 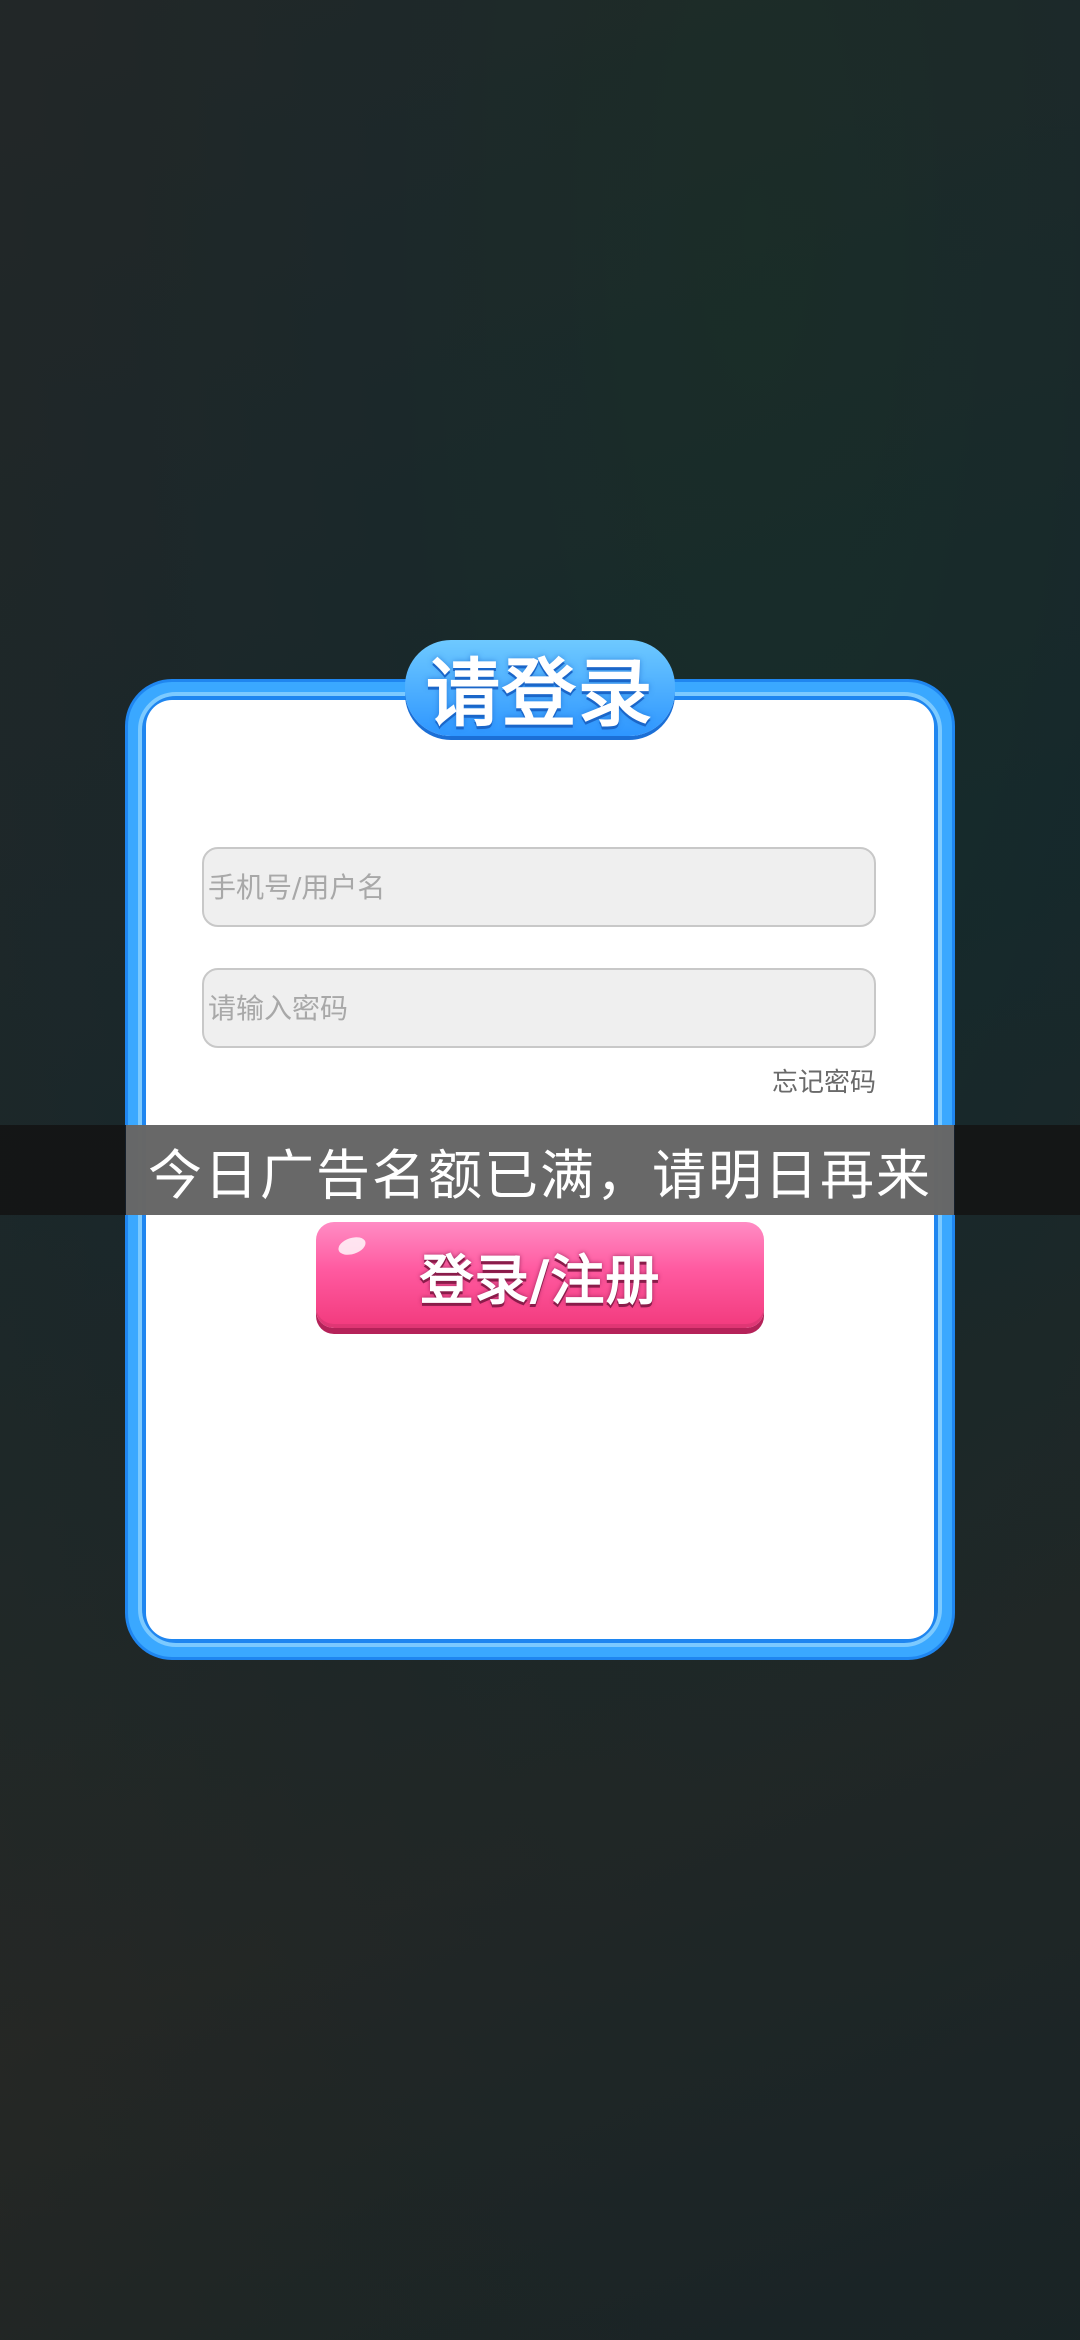 I want to click on toast-message-box: 今日广告名额已满，请明日再来, so click(x=540, y=1170).